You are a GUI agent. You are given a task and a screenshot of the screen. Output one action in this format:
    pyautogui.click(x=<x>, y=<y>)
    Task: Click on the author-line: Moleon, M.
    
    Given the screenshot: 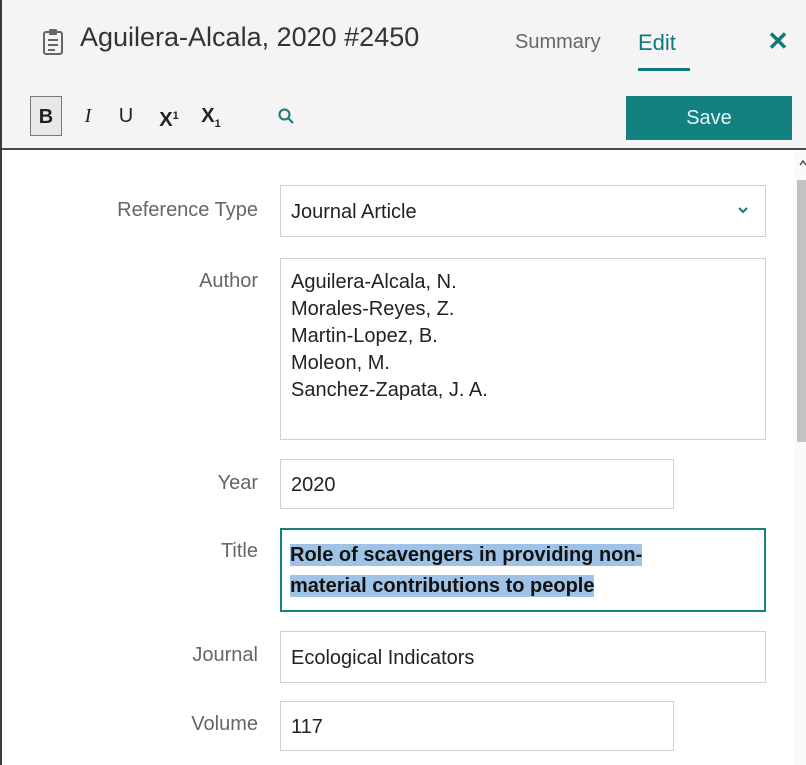 What is the action you would take?
    pyautogui.click(x=340, y=363)
    